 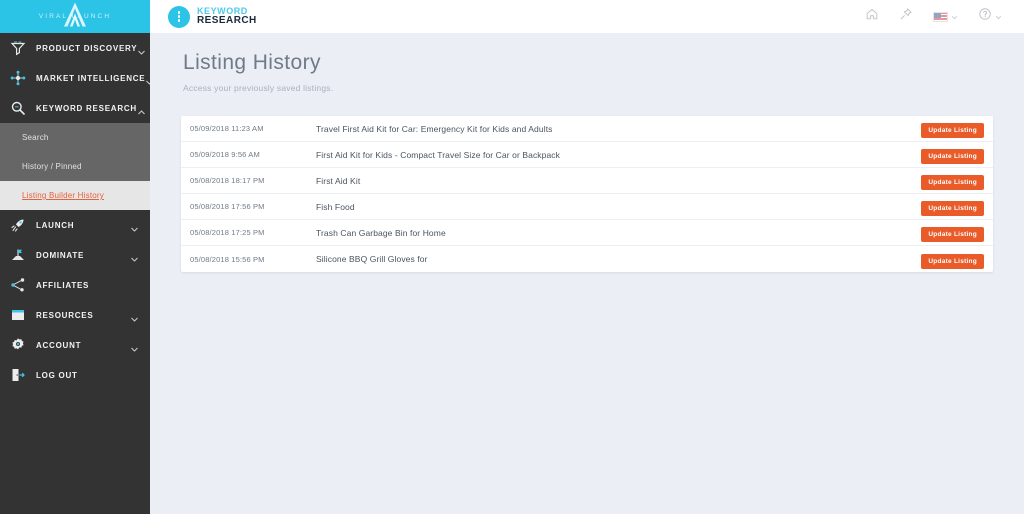 I want to click on keyword-research-logo: KEYWORD RESEARCH, so click(x=212, y=16).